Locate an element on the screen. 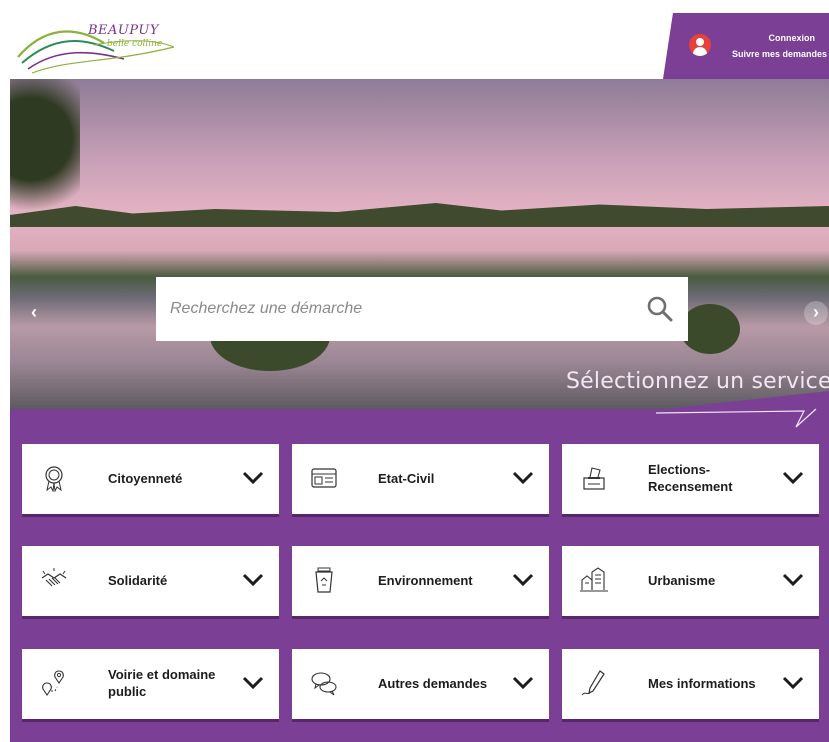 This screenshot has width=829, height=742. service-card-mes-informations: Mes informations is located at coordinates (690, 684).